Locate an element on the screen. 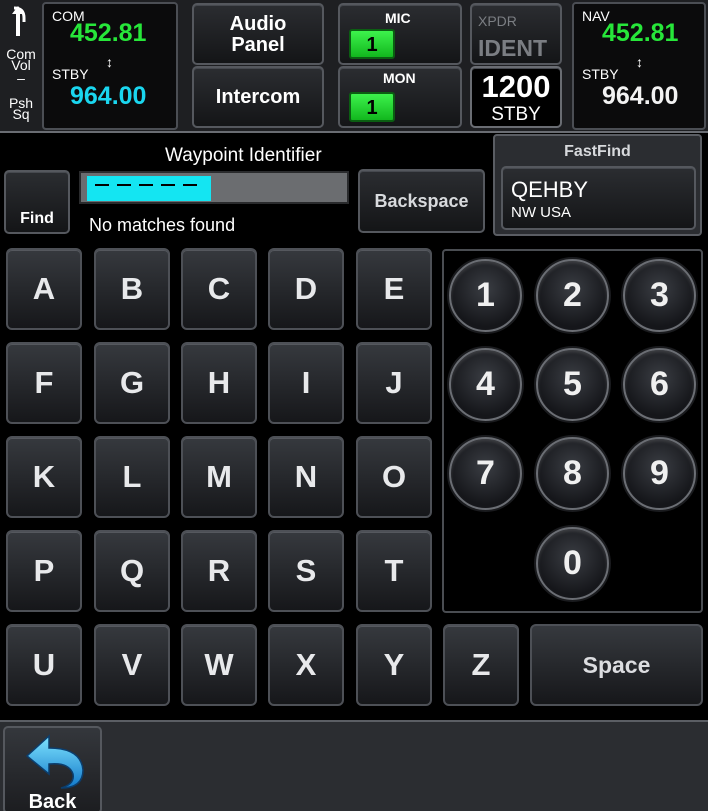 The image size is (708, 811). key-1: 1 is located at coordinates (485, 295).